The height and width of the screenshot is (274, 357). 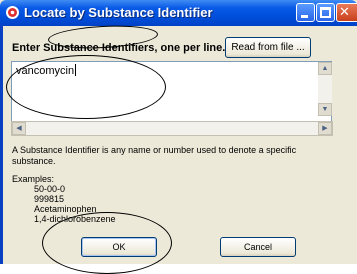 What do you see at coordinates (258, 247) in the screenshot?
I see `cancel-button: Cancel` at bounding box center [258, 247].